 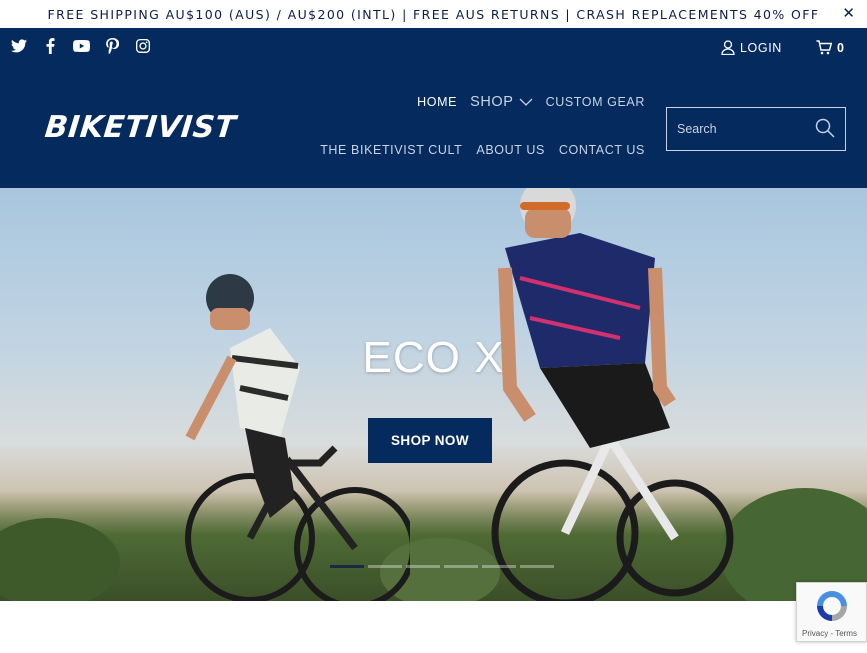 I want to click on slider-pagination, so click(x=442, y=566).